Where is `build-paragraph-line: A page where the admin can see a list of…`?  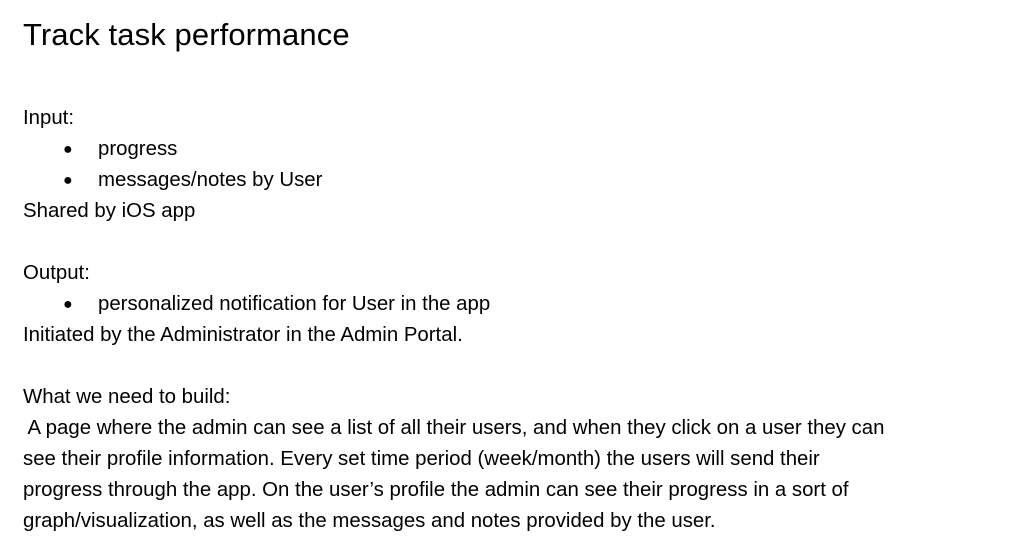 build-paragraph-line: A page where the admin can see a list of… is located at coordinates (454, 428).